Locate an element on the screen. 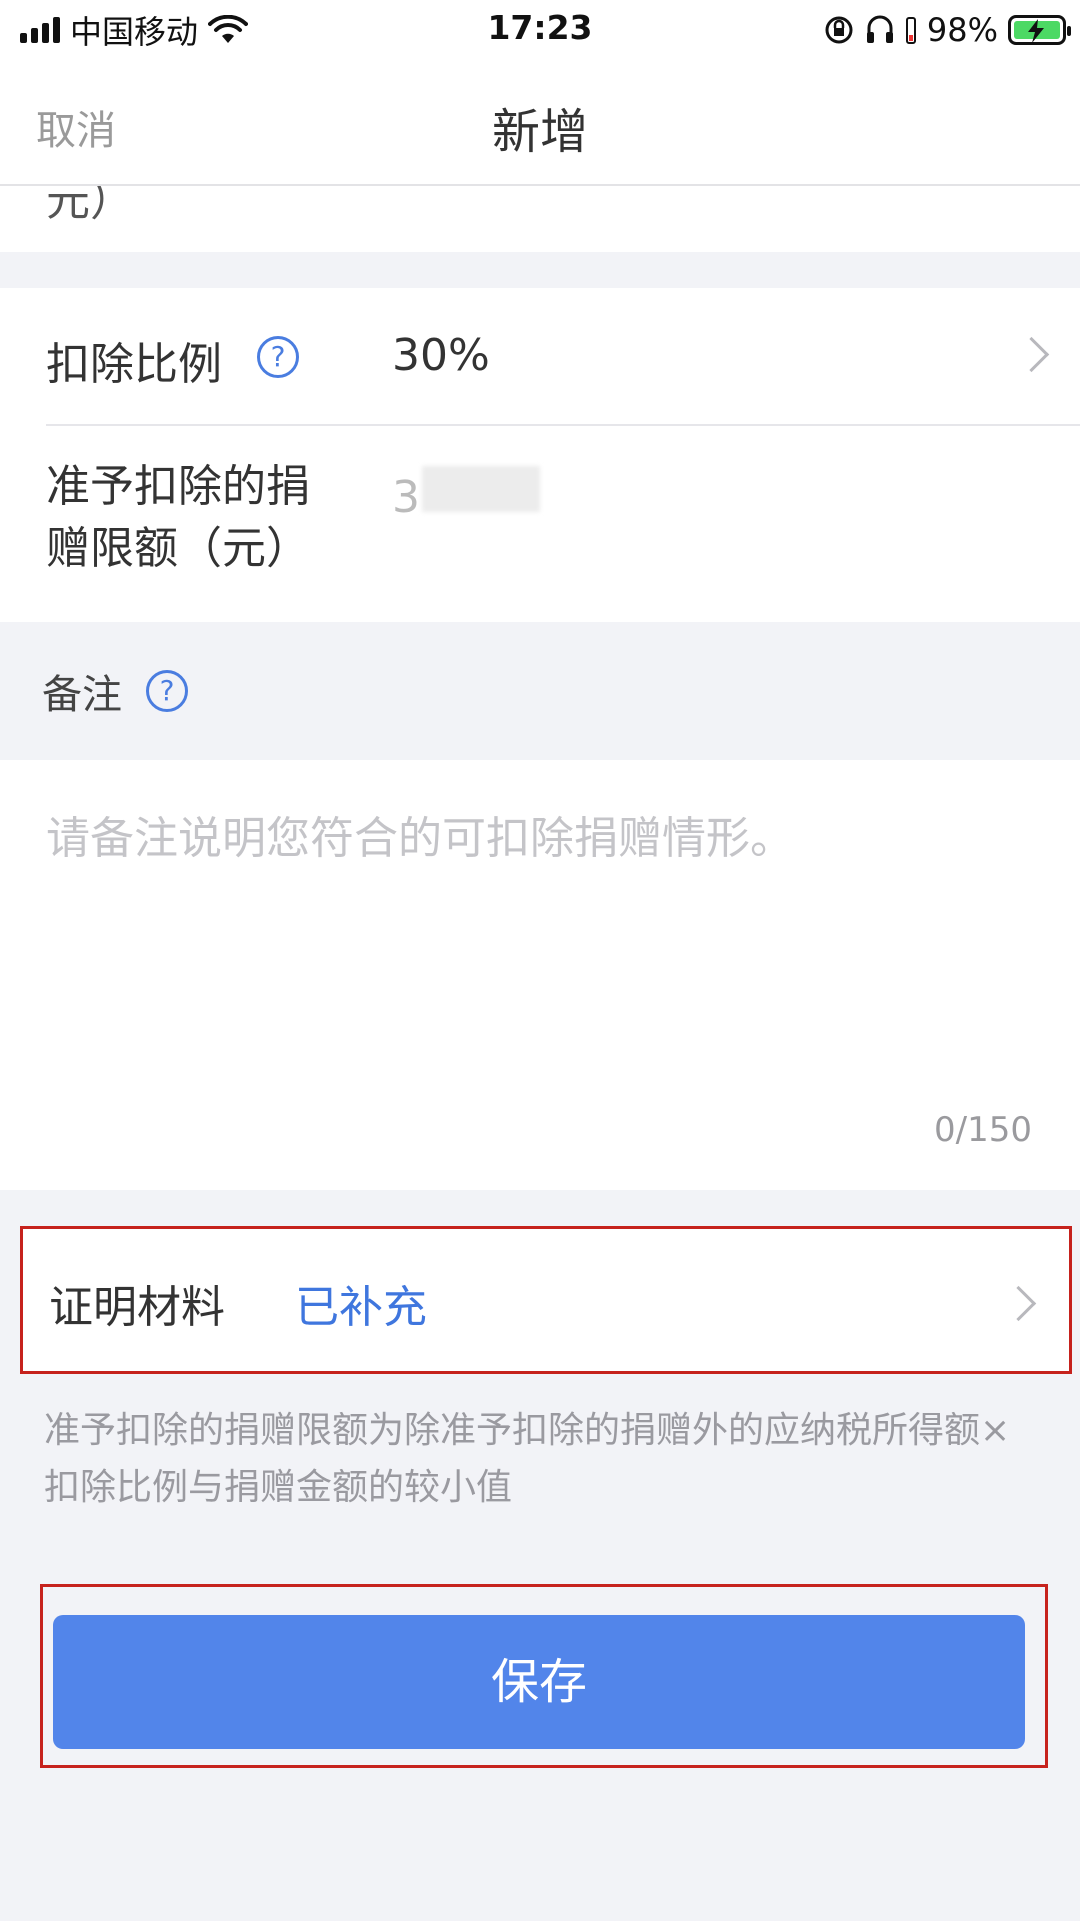 The height and width of the screenshot is (1921, 1080). remark-placeholder: 请备注说明您符合的可扣除捐赠情形。 is located at coordinates (420, 838).